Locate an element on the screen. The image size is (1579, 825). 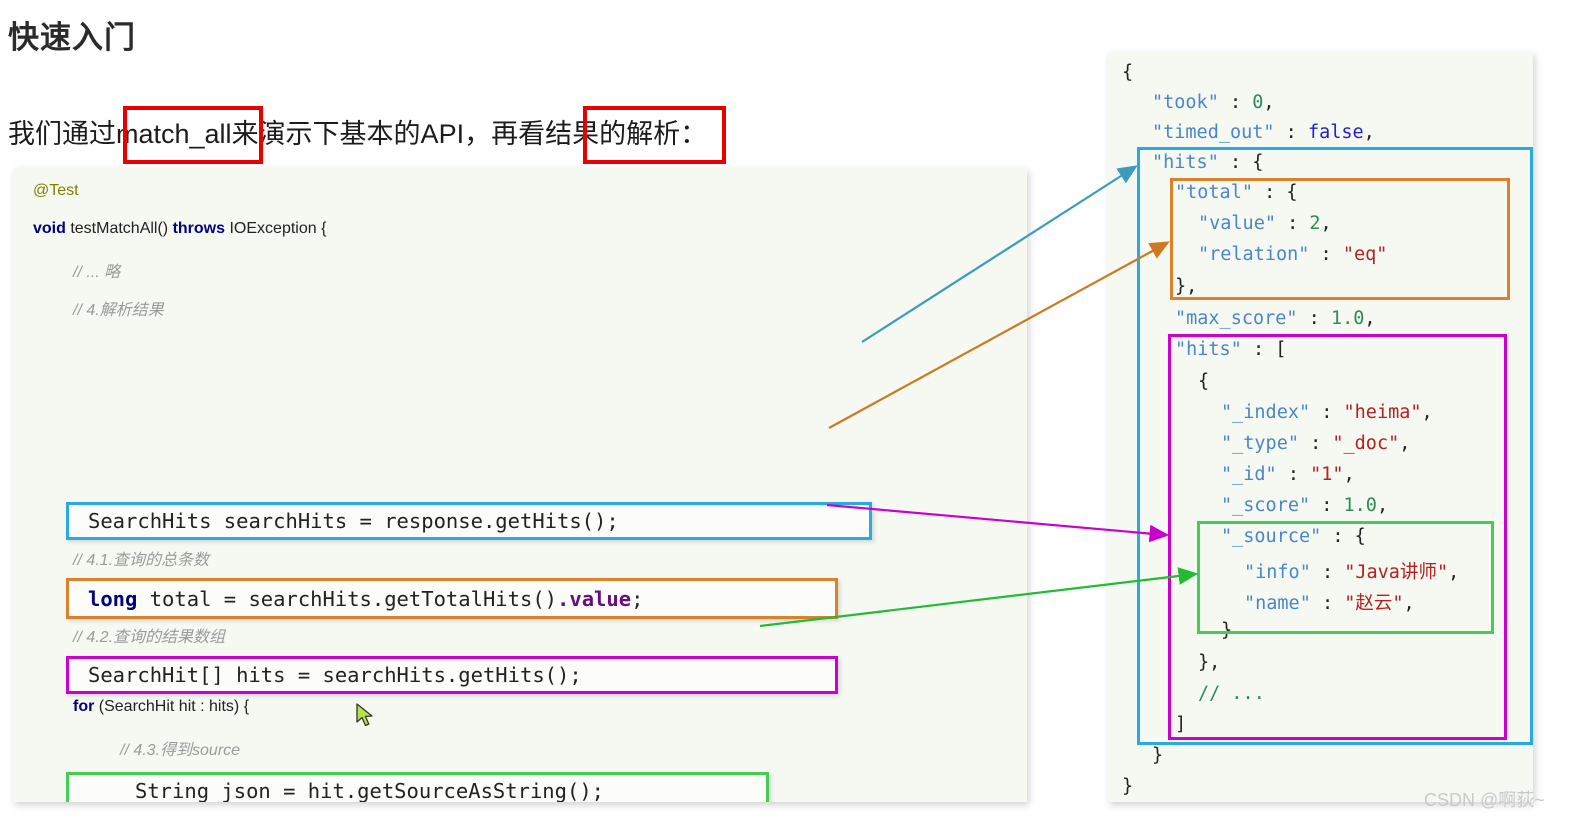
intro-highlighted-term-match-all: match_all is located at coordinates (174, 134).